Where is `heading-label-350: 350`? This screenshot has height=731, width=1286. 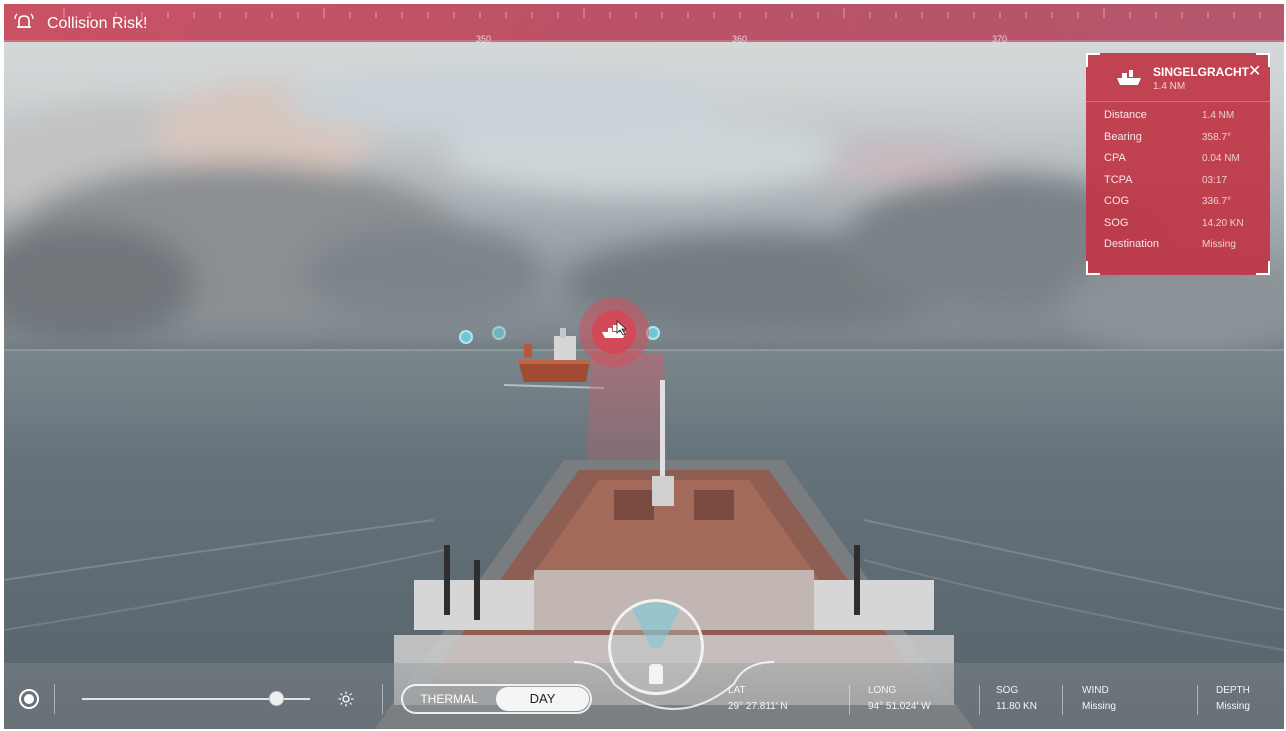 heading-label-350: 350 is located at coordinates (484, 39).